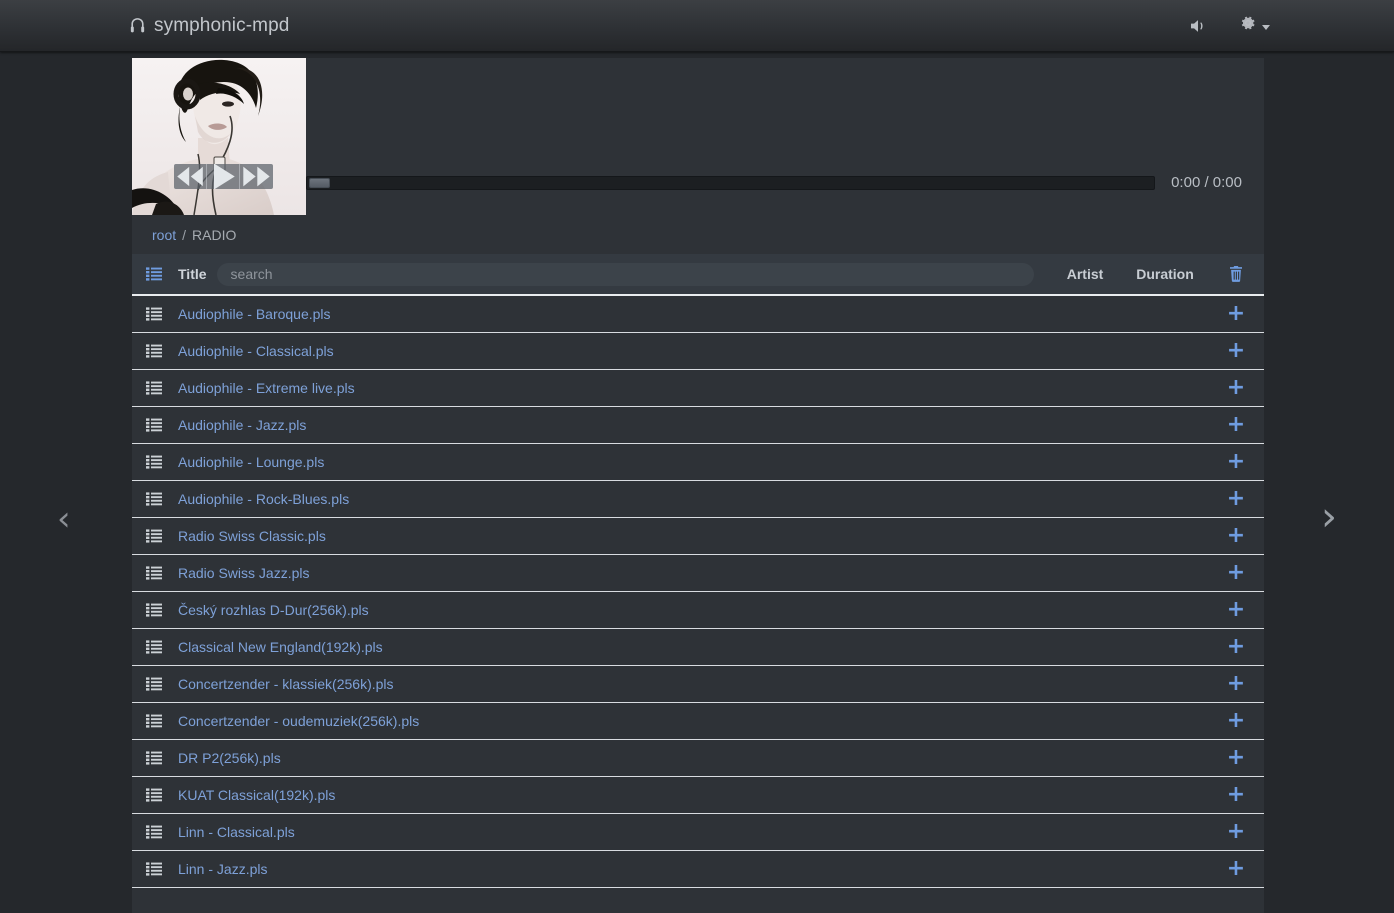 The image size is (1394, 913). Describe the element at coordinates (319, 182) in the screenshot. I see `seek-handle` at that location.